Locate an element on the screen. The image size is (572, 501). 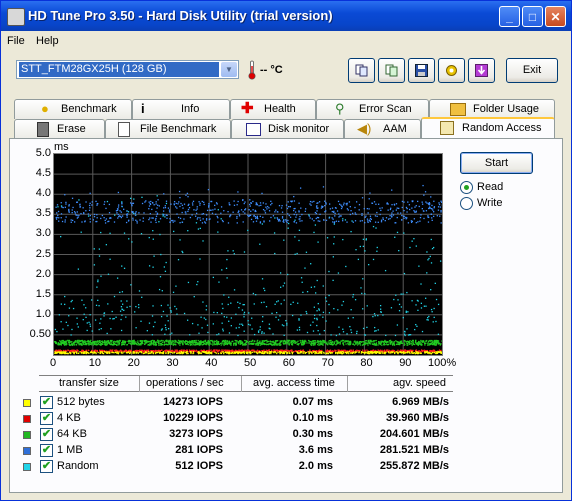
read-radio is located at coordinates (466, 187).